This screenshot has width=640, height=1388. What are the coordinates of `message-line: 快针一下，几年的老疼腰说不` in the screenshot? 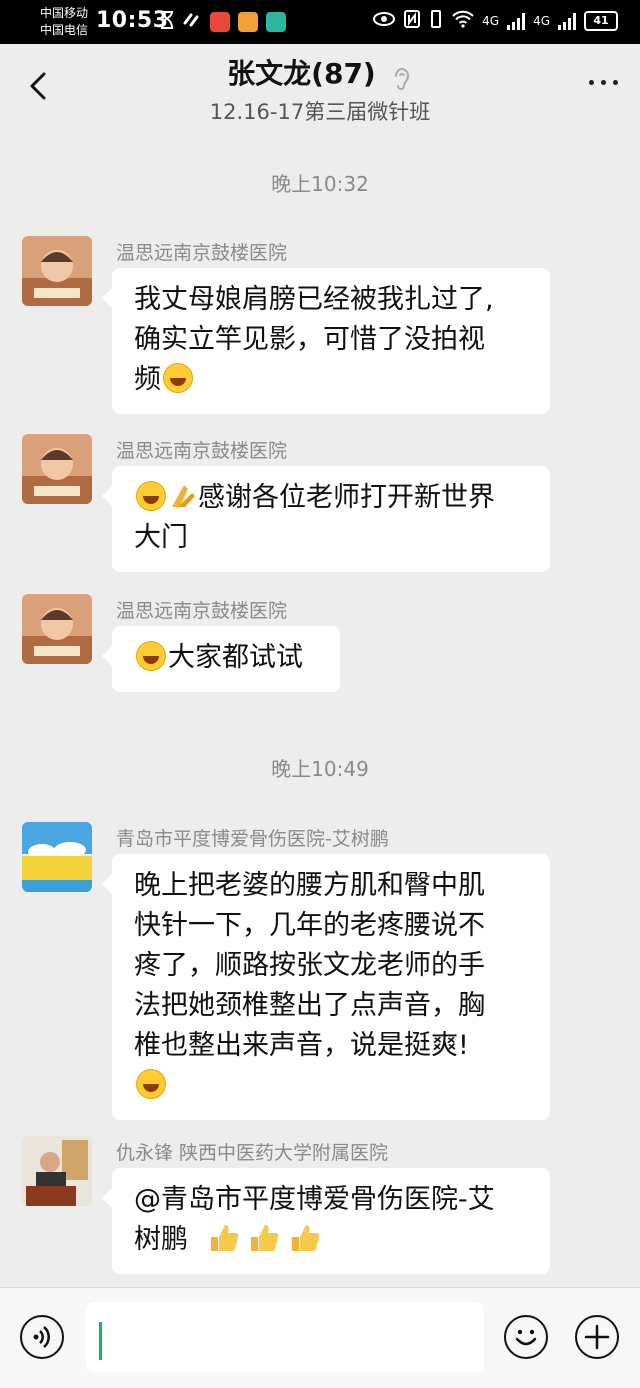 It's located at (309, 925).